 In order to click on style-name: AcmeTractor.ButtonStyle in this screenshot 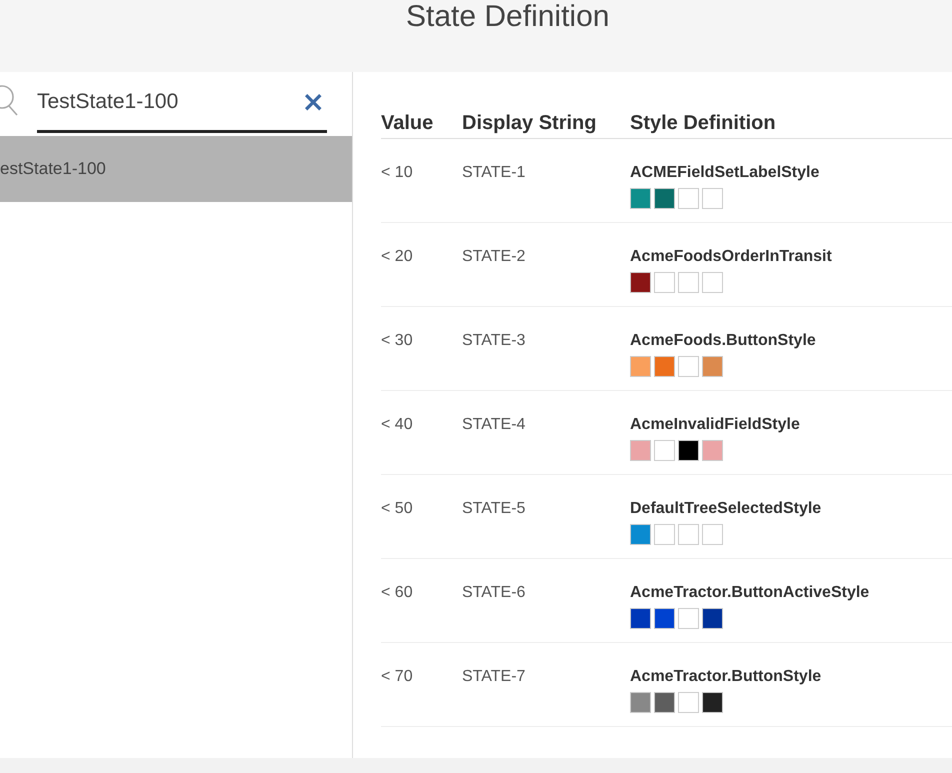, I will do `click(726, 677)`.